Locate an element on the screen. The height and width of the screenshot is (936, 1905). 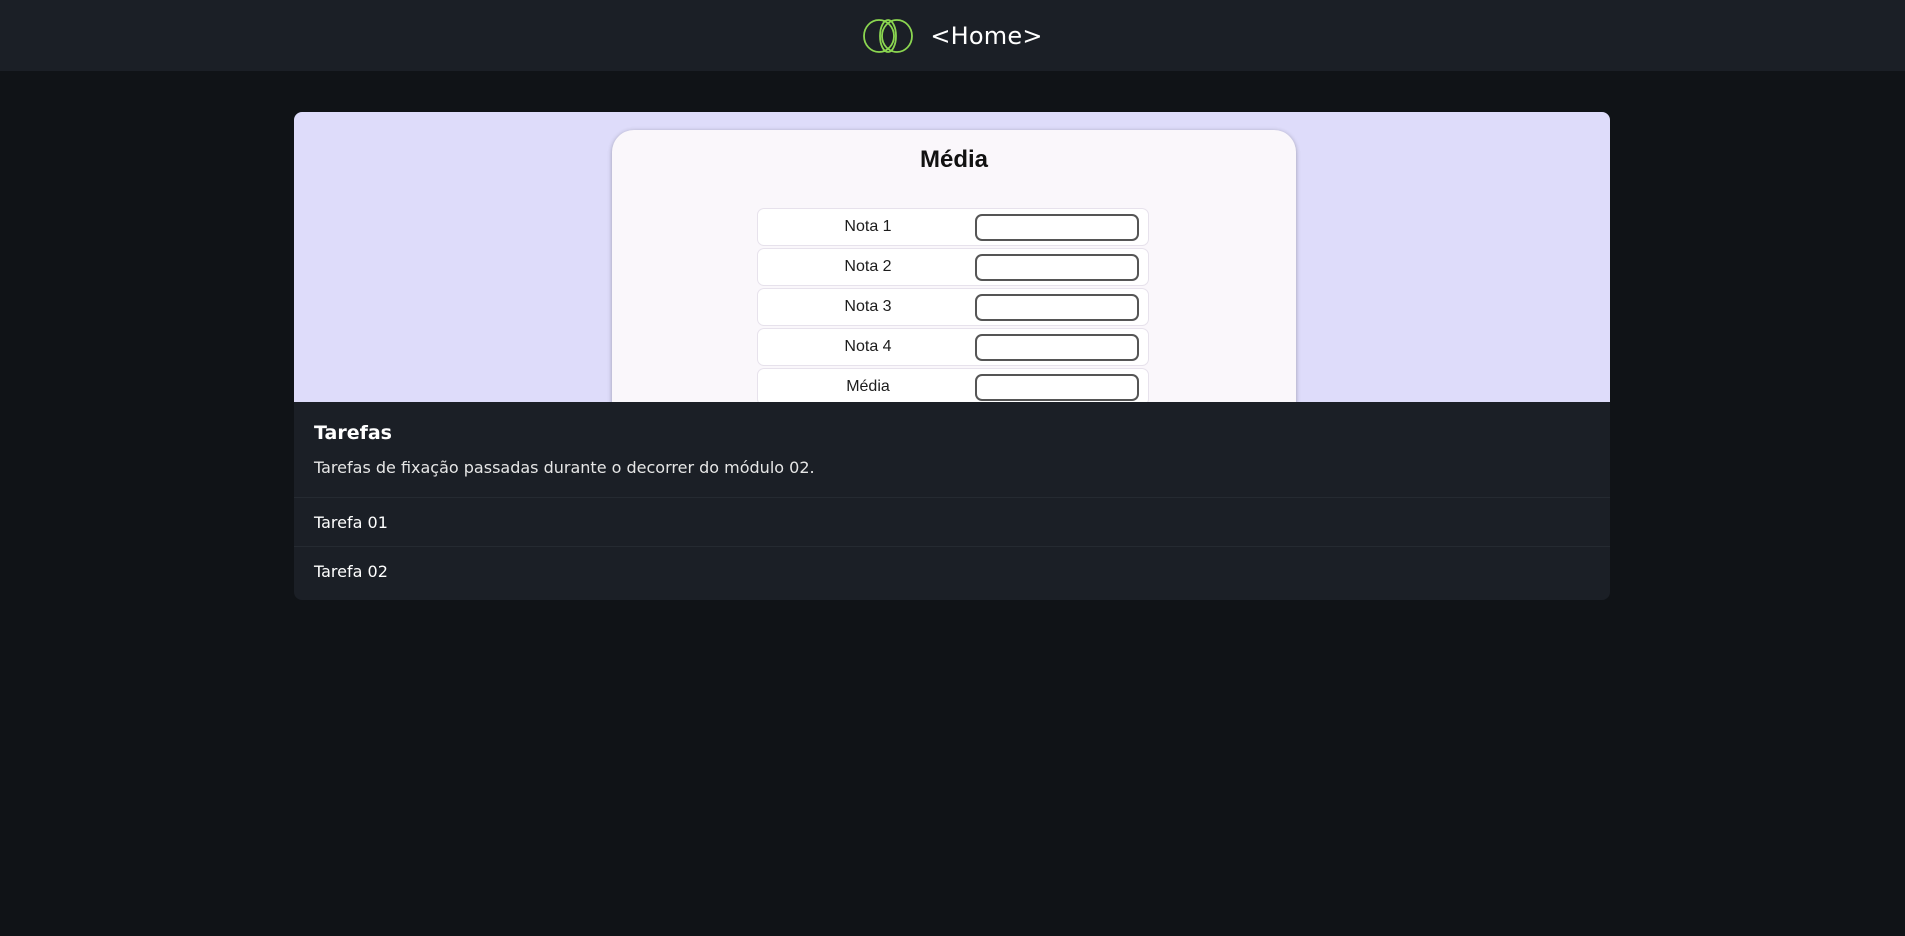
grade-row-media: Média is located at coordinates (953, 385).